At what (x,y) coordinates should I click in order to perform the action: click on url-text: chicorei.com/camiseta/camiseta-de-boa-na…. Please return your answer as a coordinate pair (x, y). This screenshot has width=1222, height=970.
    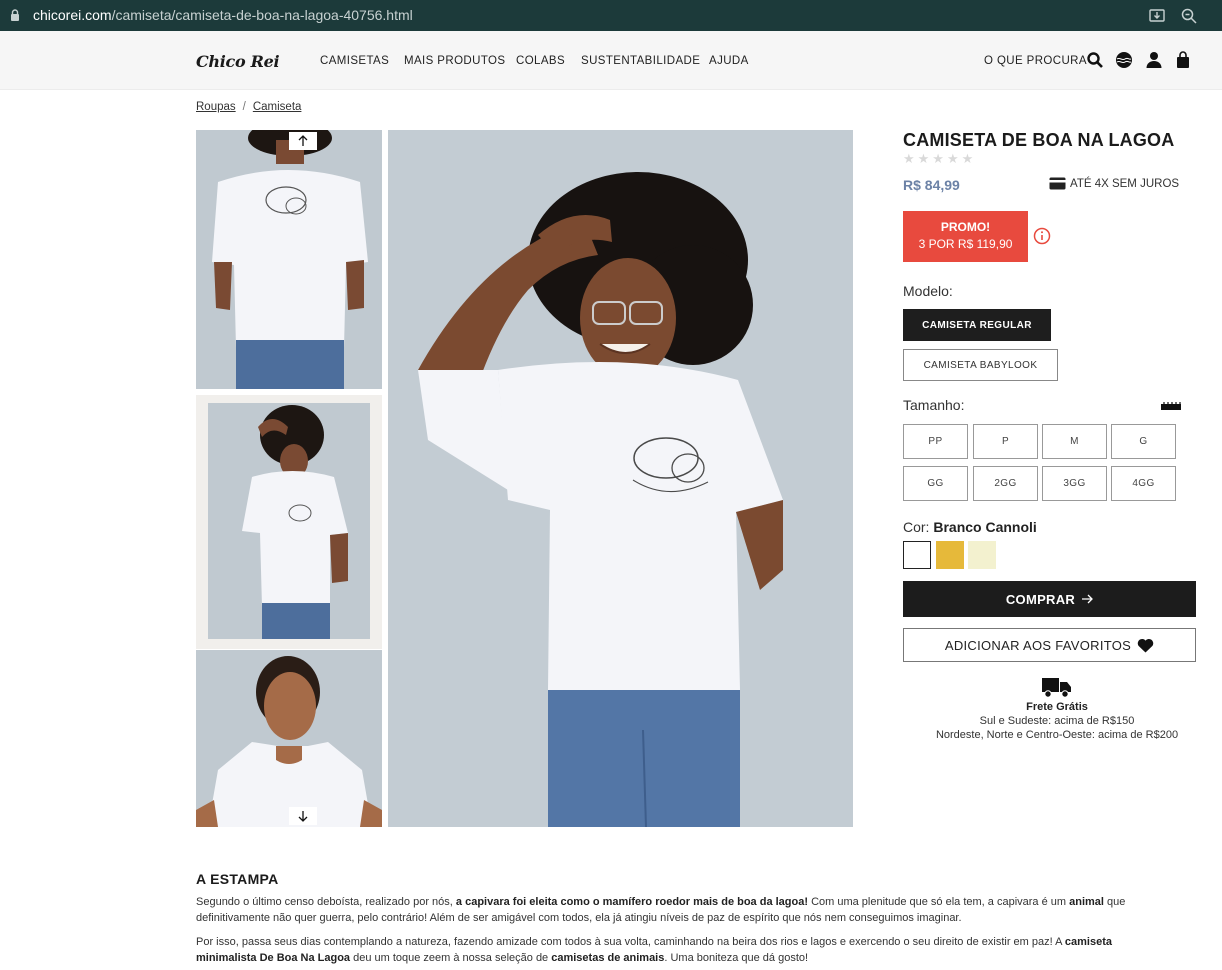
    Looking at the image, I should click on (223, 15).